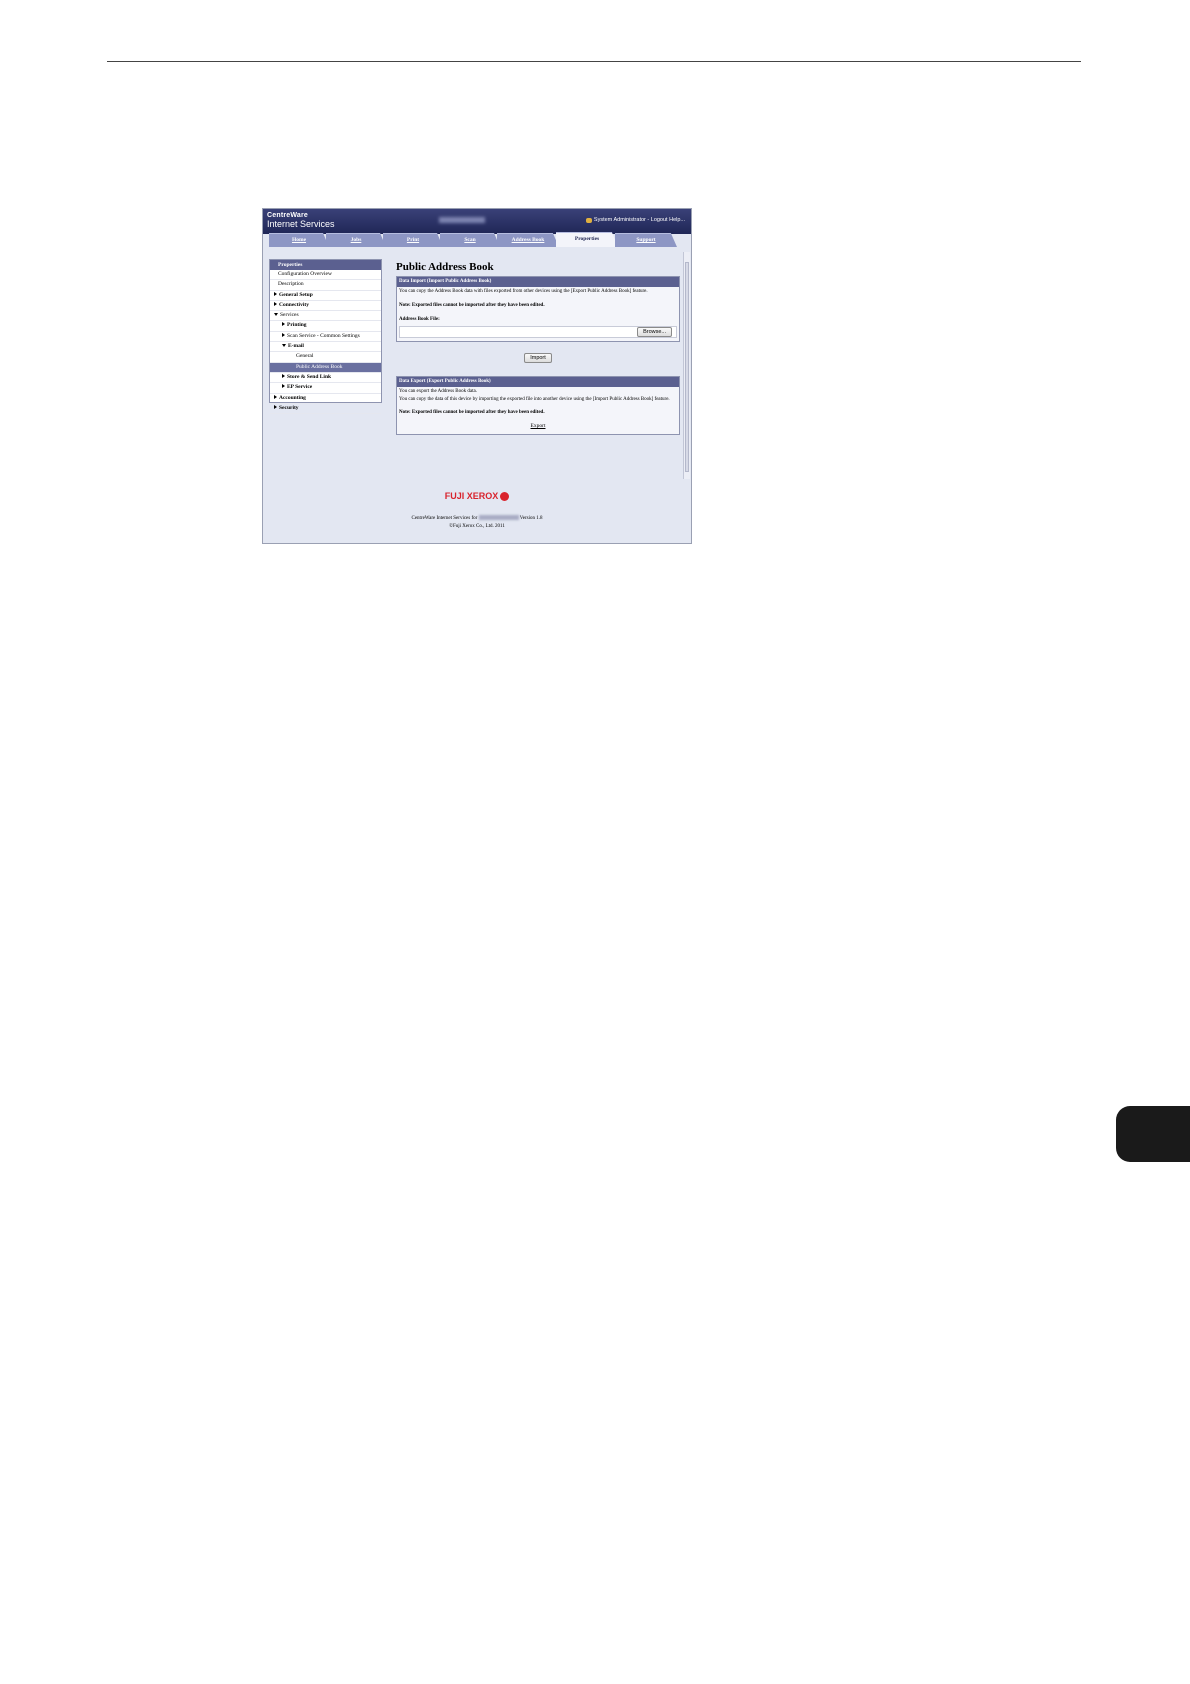  I want to click on import-panel-heading: Data Import (Import Public Address Book), so click(538, 282).